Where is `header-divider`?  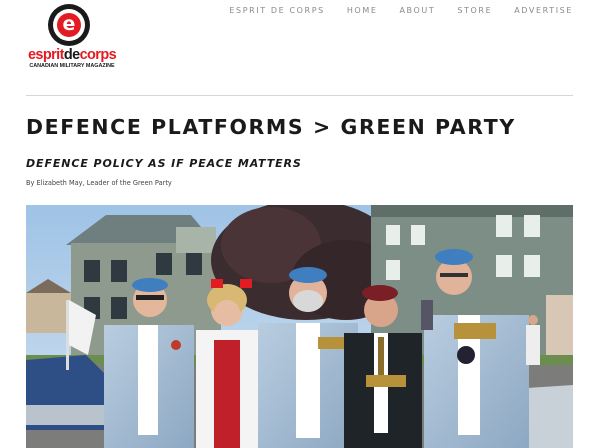 header-divider is located at coordinates (299, 95).